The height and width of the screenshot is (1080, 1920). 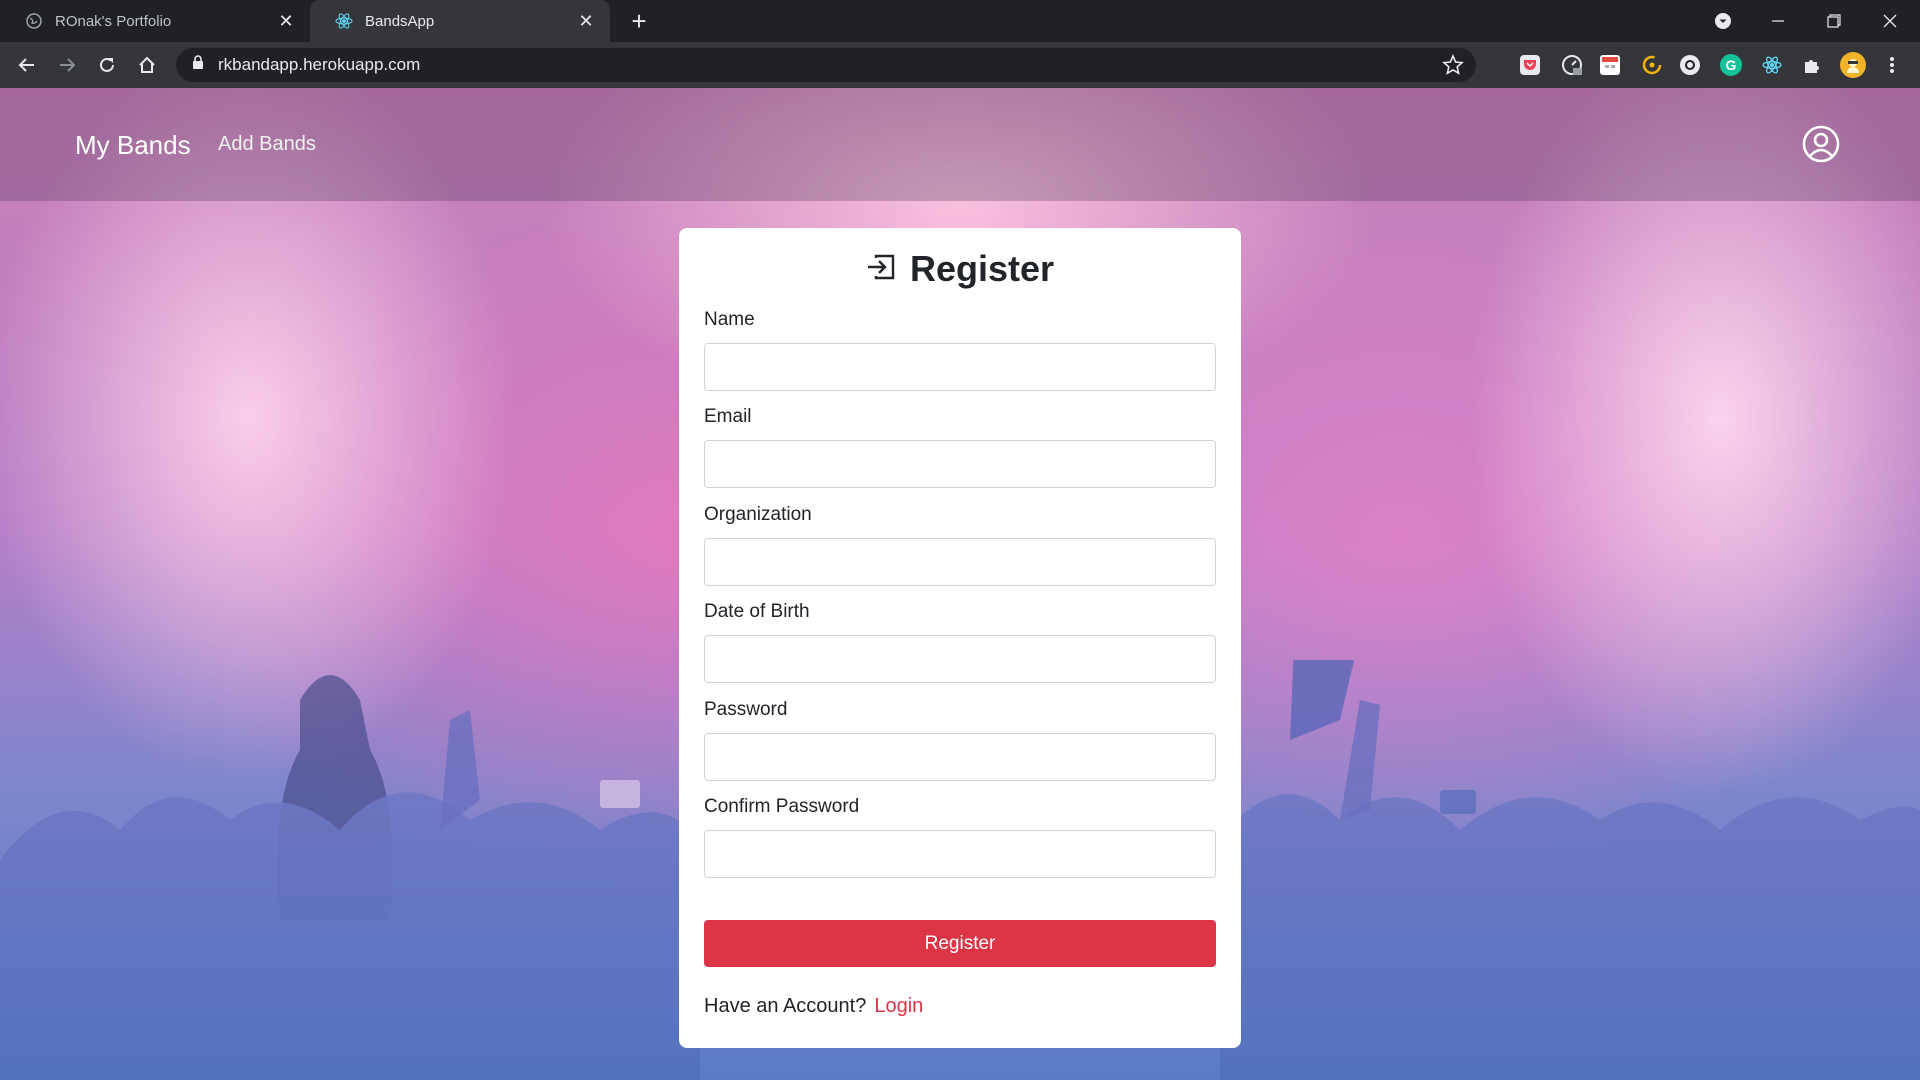 I want to click on register-button: Register, so click(x=960, y=943).